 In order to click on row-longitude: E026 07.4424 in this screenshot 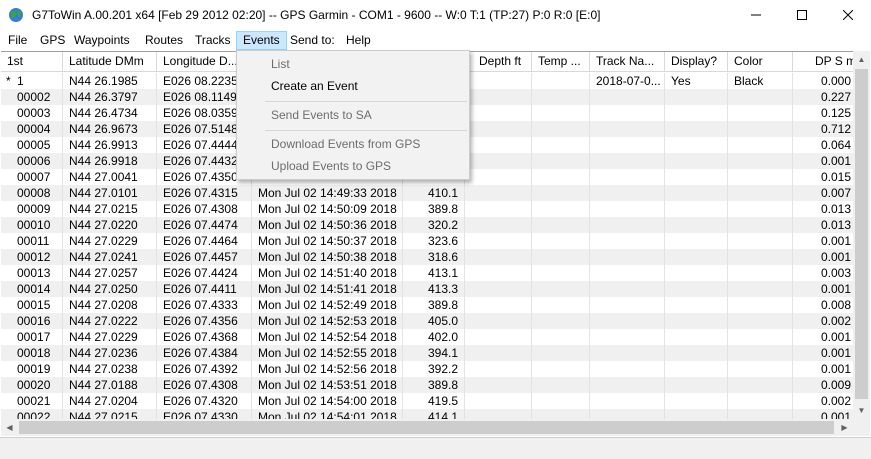, I will do `click(204, 273)`.